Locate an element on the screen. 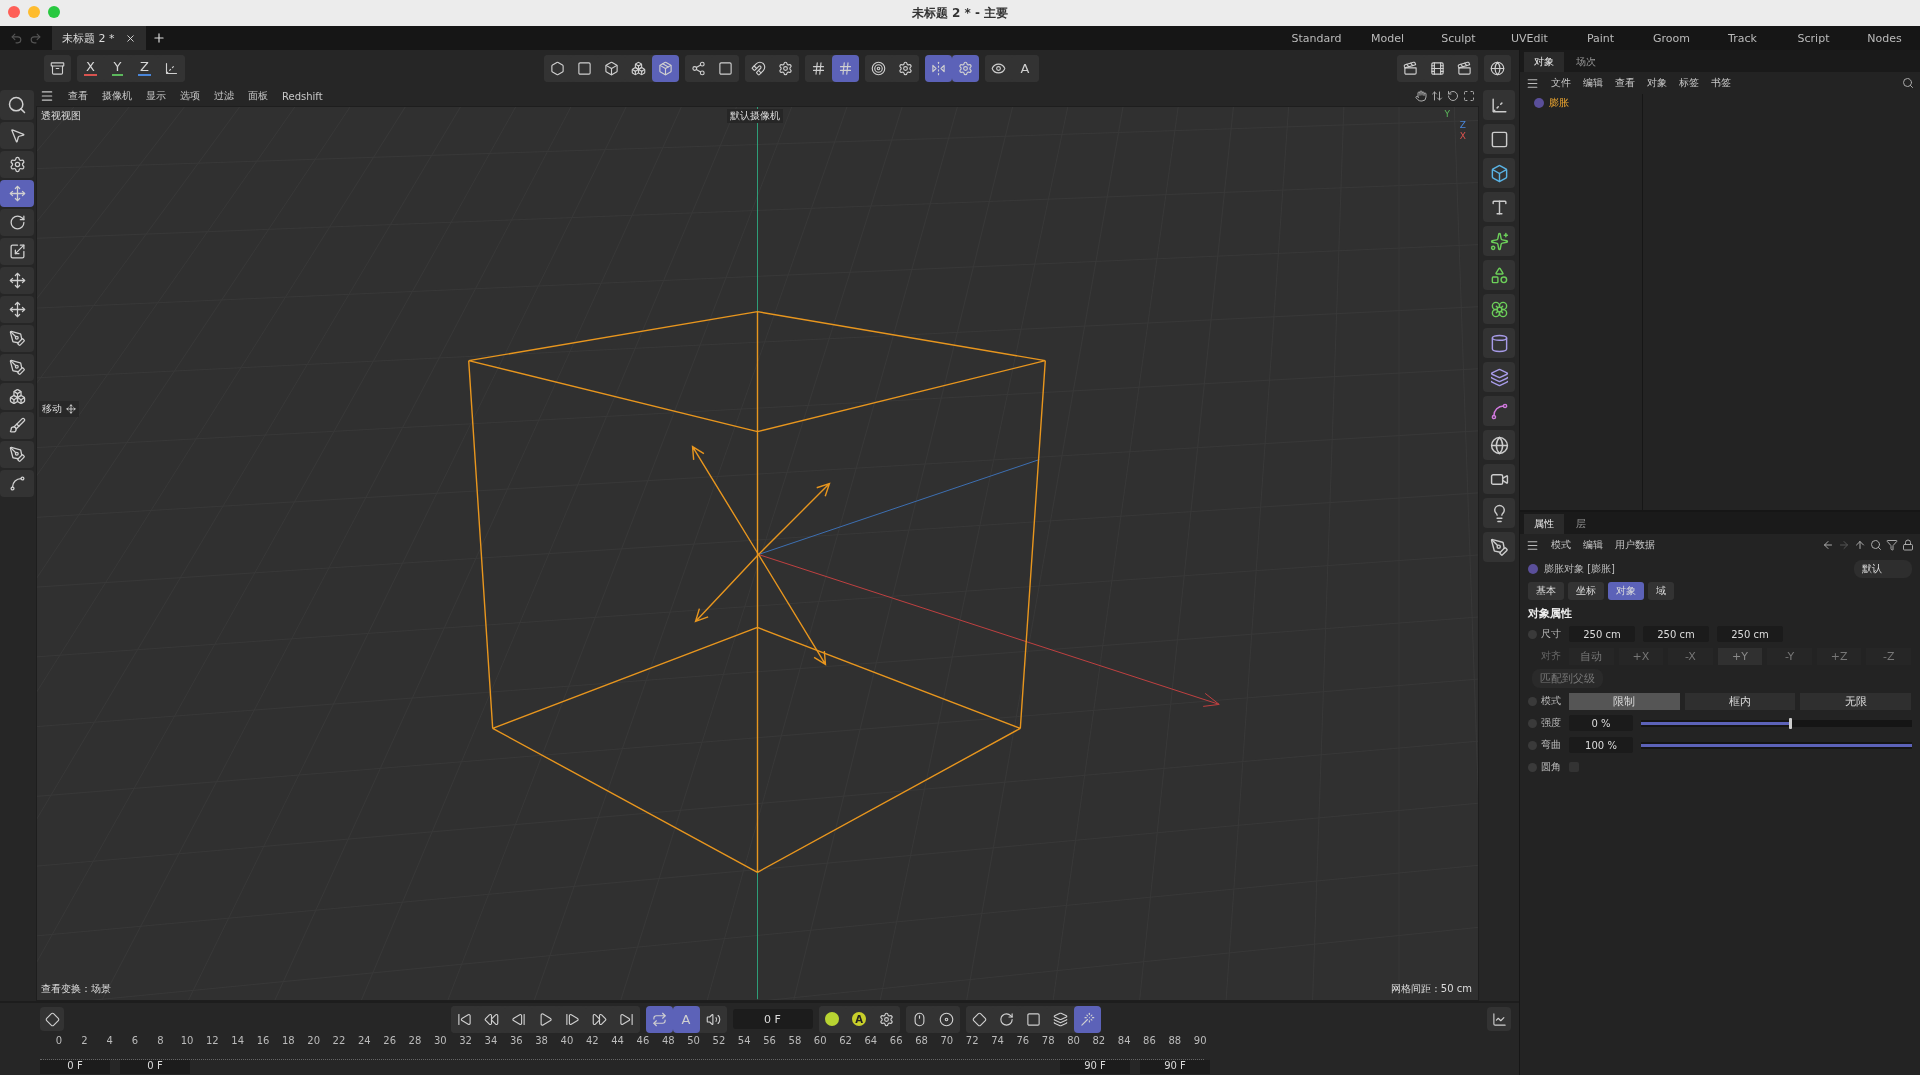 This screenshot has width=1920, height=1075. close-window-button is located at coordinates (14, 12).